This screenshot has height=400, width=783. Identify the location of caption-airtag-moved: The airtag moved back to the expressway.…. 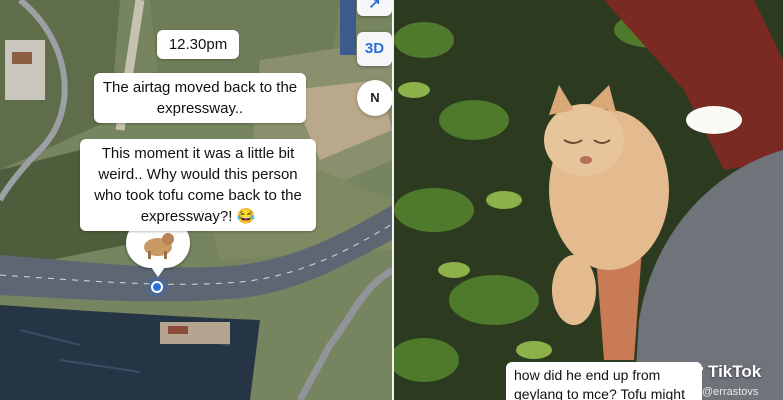
(200, 98).